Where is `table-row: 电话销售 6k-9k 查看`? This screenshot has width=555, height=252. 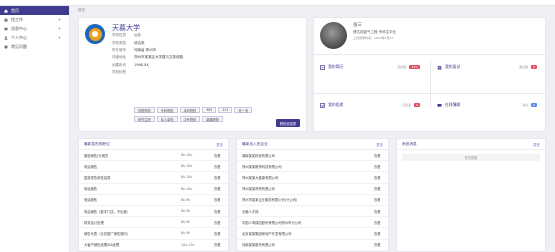
table-row: 电话销售 6k-9k 查看 is located at coordinates (153, 200).